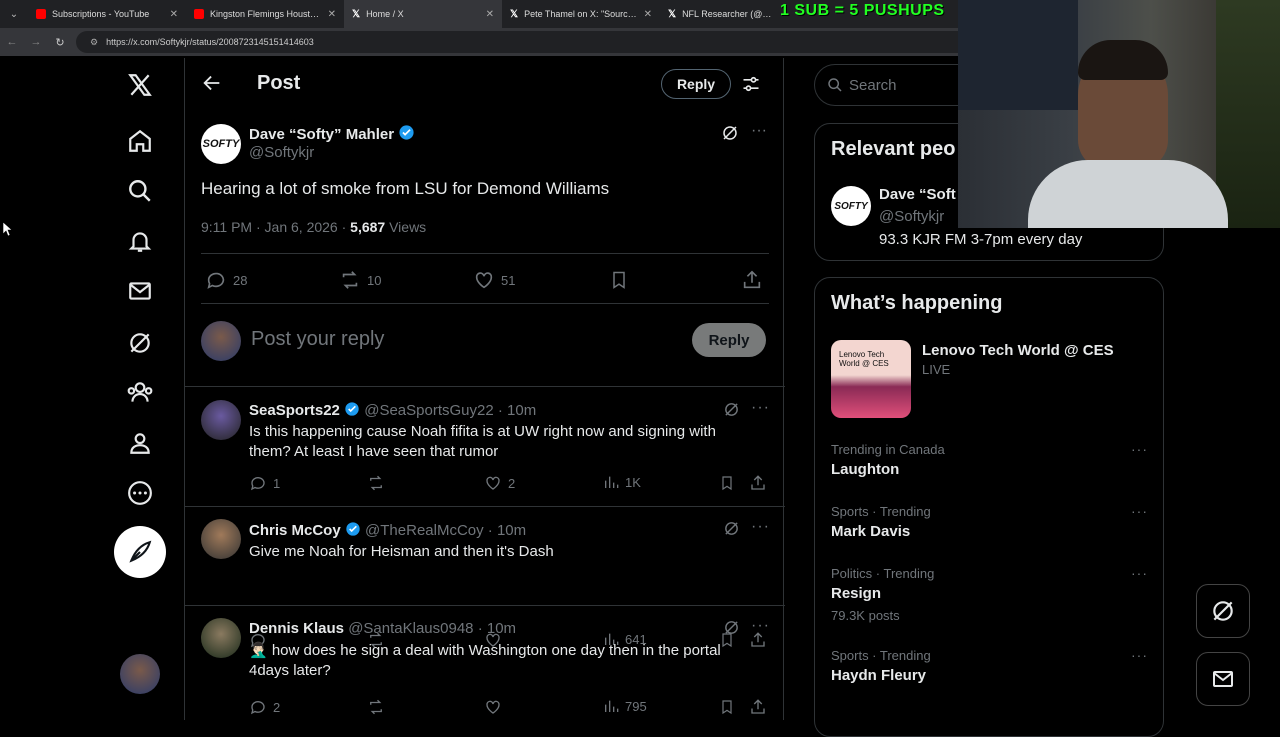 The height and width of the screenshot is (737, 1280). What do you see at coordinates (622, 482) in the screenshot?
I see `views-action: 1K` at bounding box center [622, 482].